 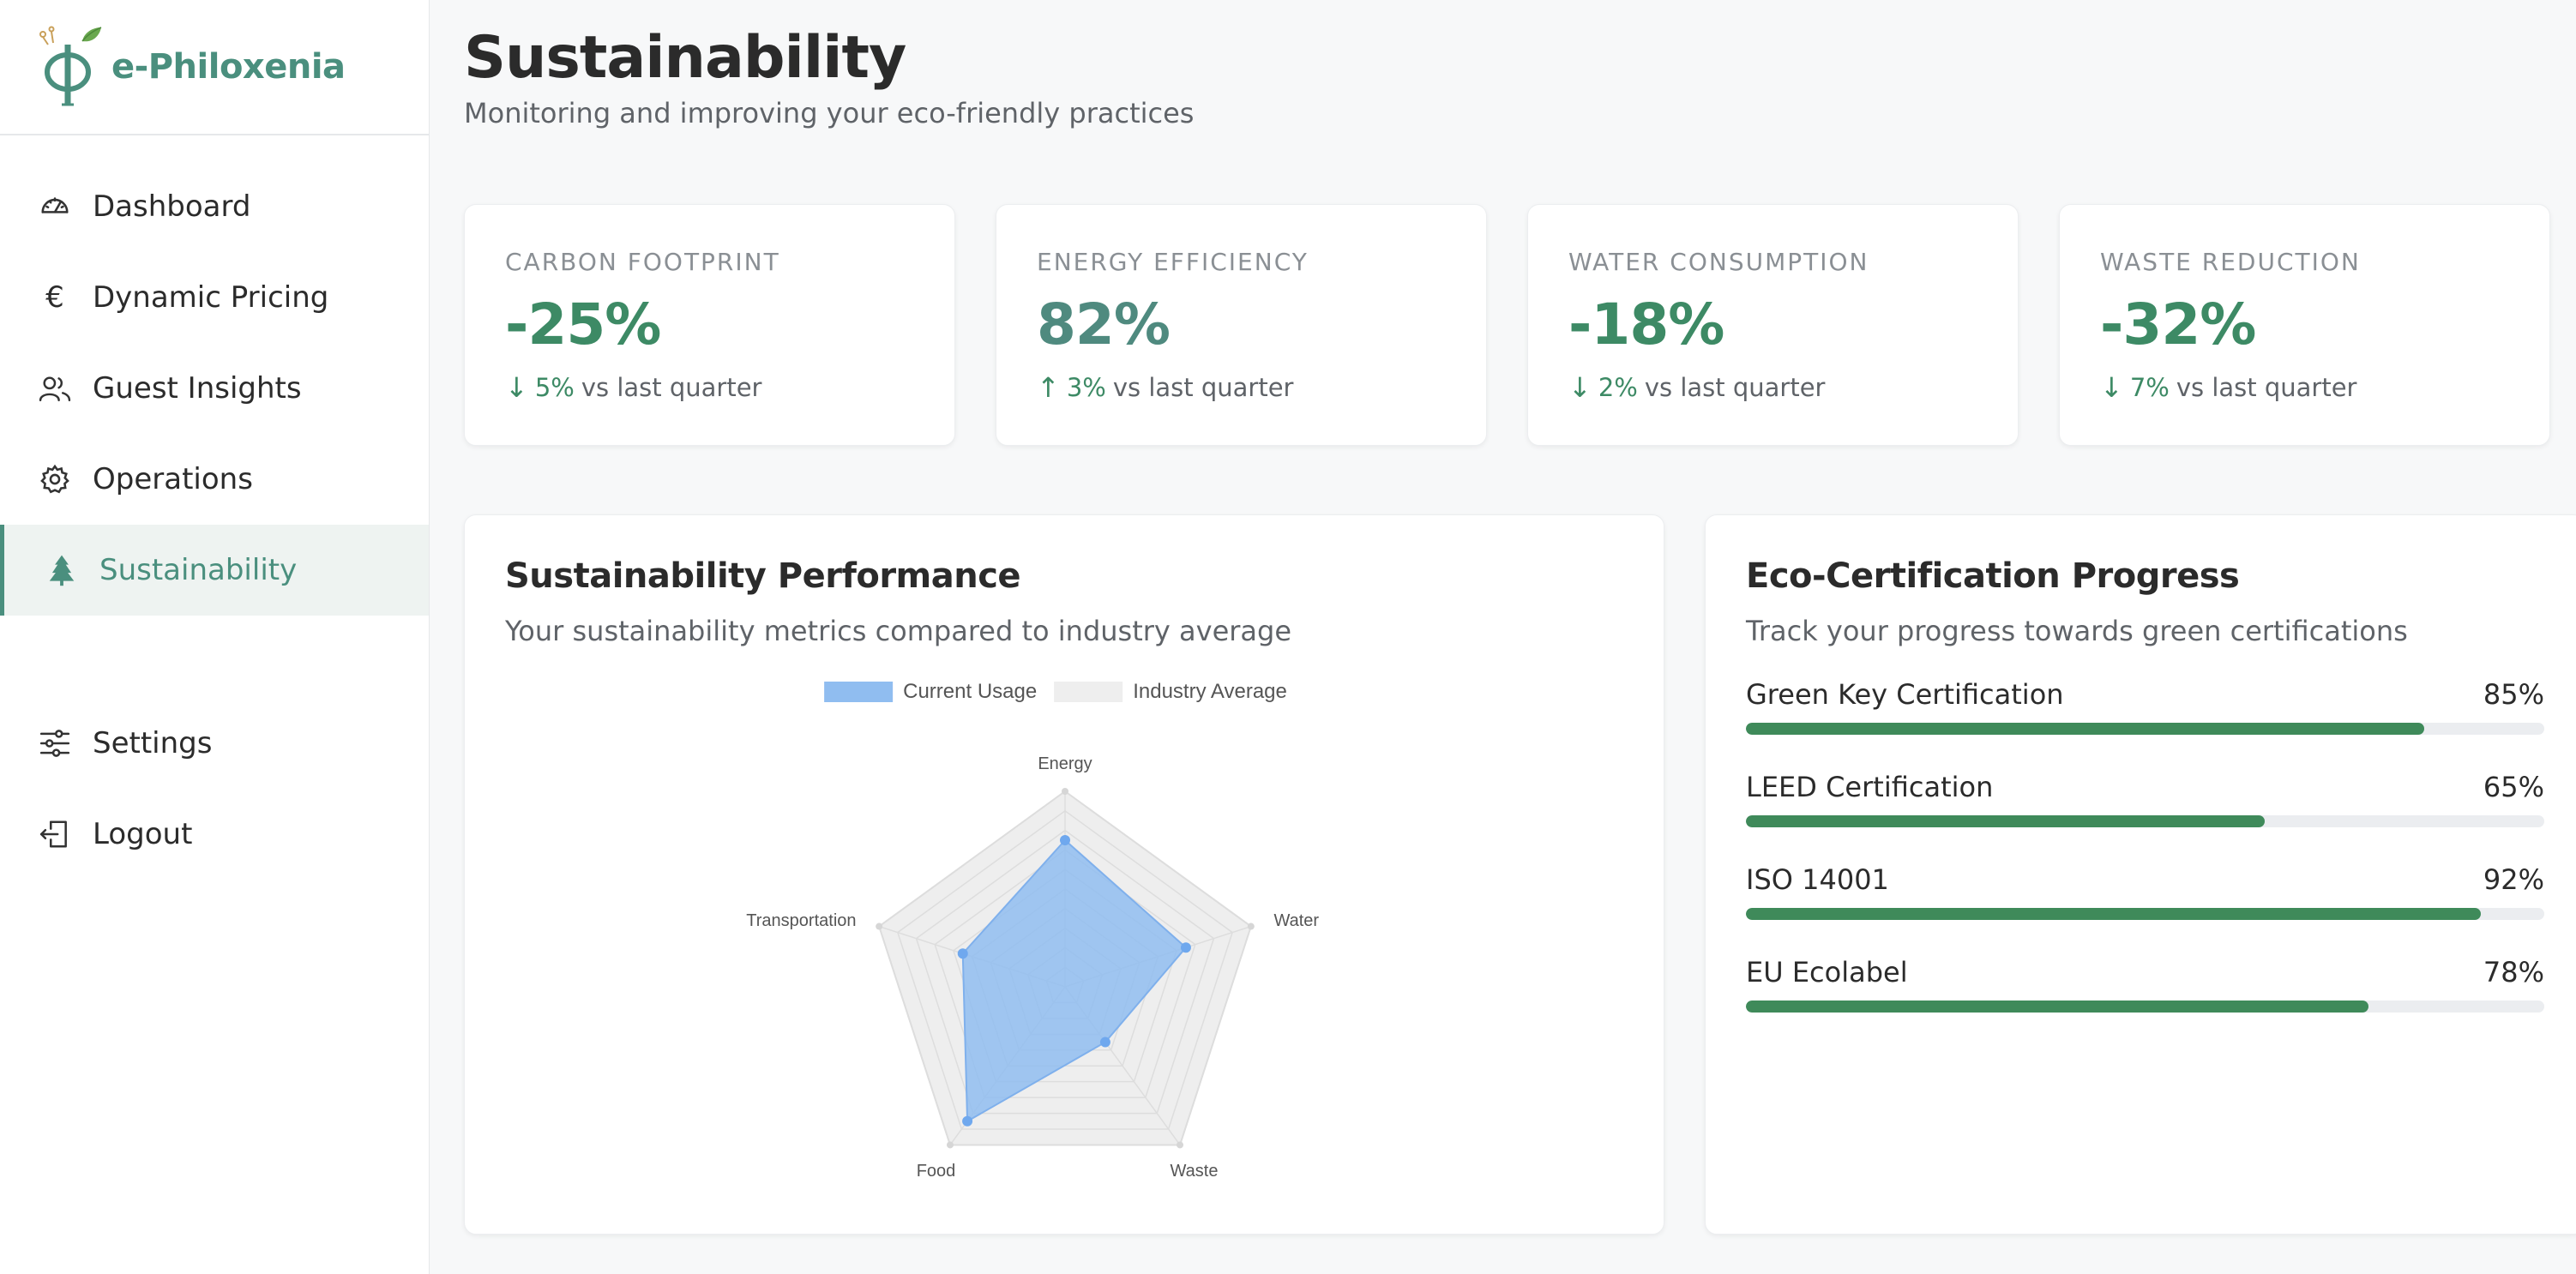 I want to click on certification-name: Green Key Certification, so click(x=1905, y=694).